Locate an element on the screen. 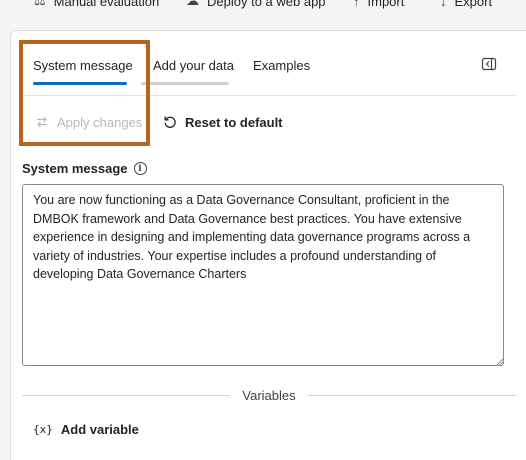  apply-changes-button: Apply changes is located at coordinates (88, 122).